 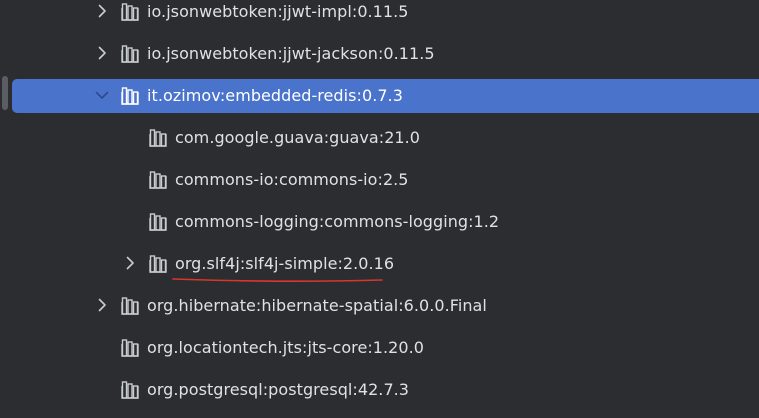 I want to click on tree-item-label: com.google.guava:guava:21.0, so click(x=298, y=137).